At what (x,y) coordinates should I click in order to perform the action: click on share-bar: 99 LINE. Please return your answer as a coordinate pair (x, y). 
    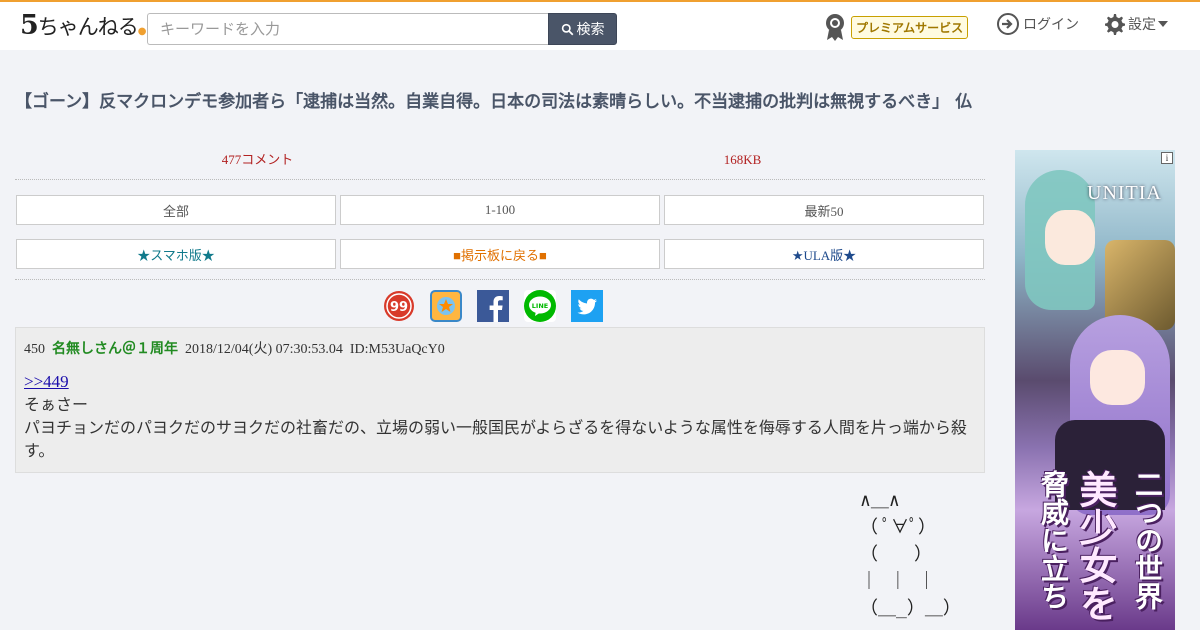
    Looking at the image, I should click on (493, 306).